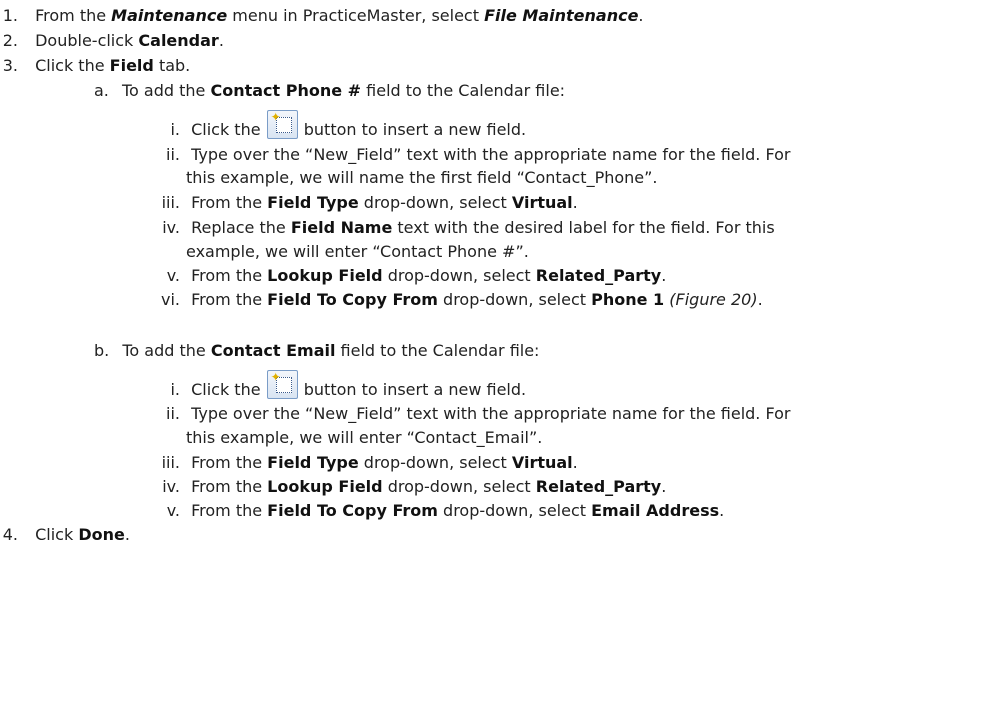 This screenshot has width=991, height=714. Describe the element at coordinates (131, 65) in the screenshot. I see `field-tab-ref: Field` at that location.